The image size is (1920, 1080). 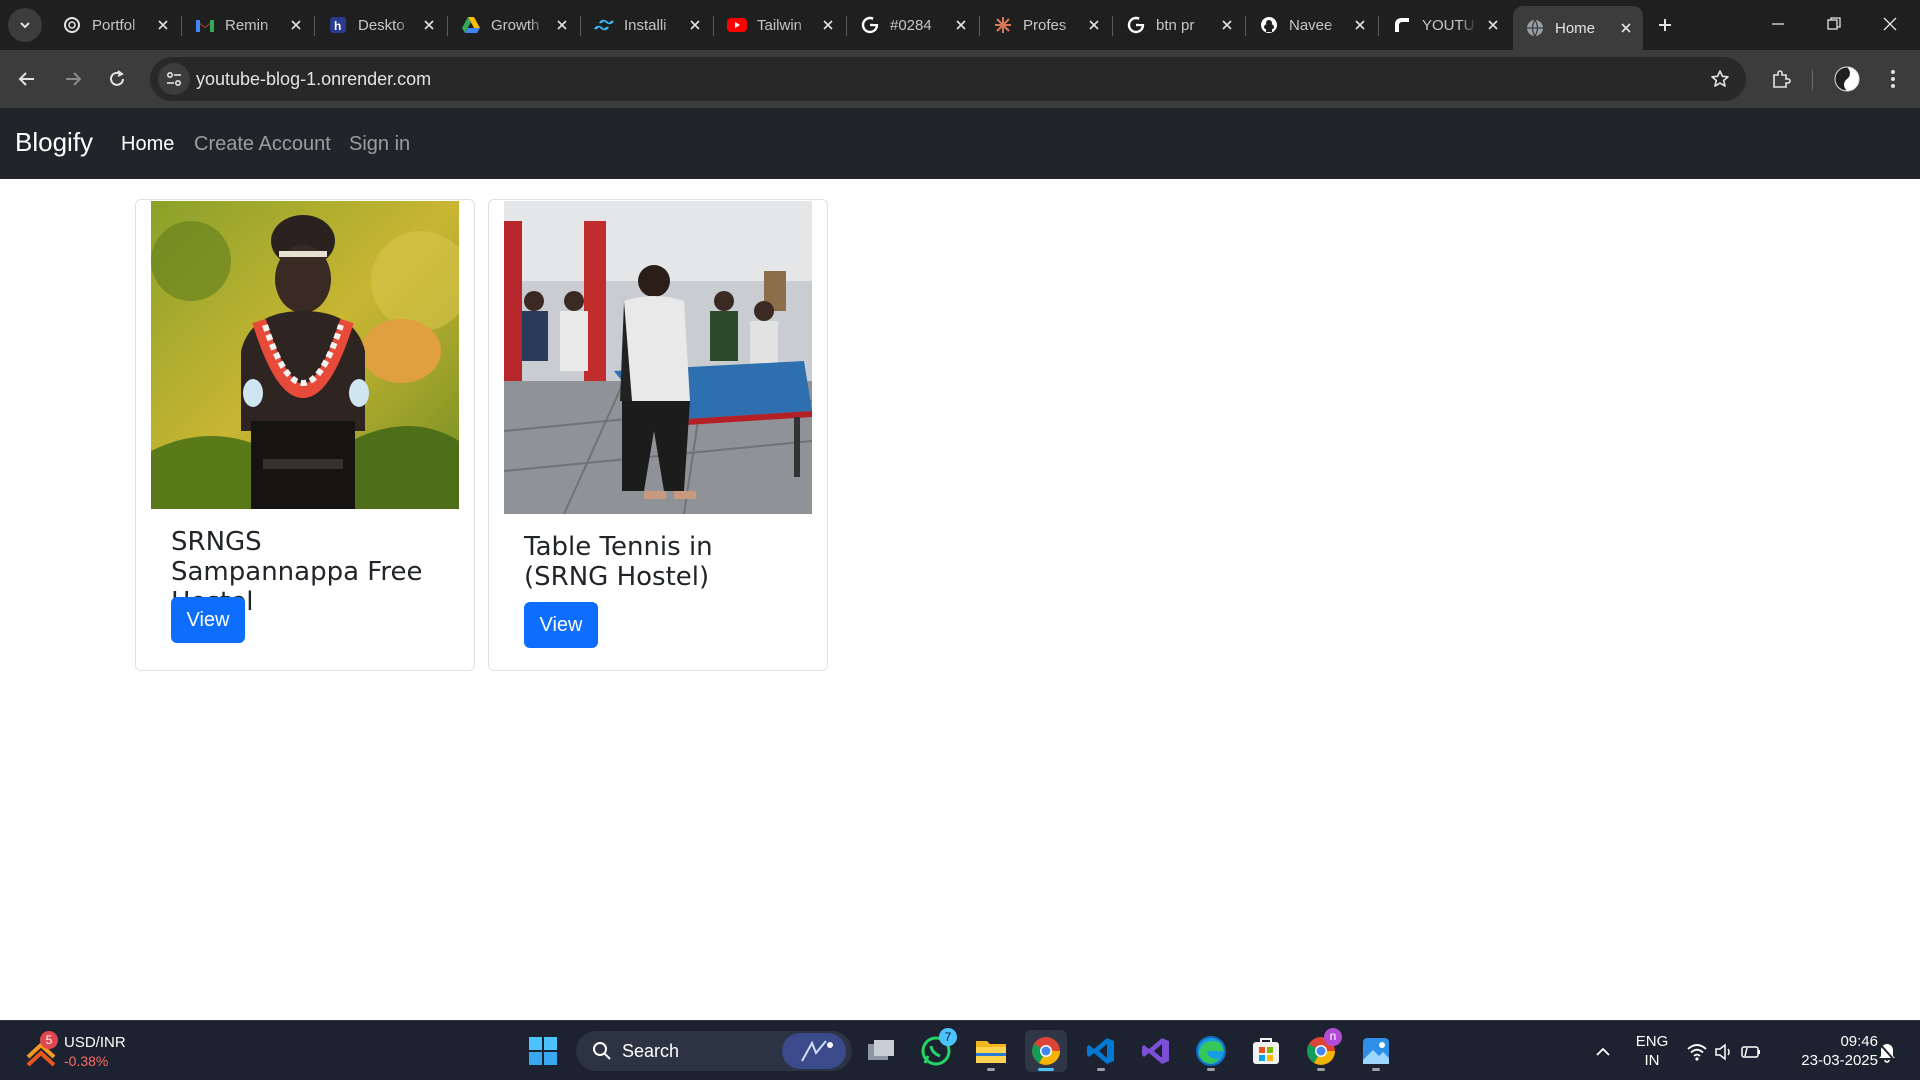 I want to click on address-bar: youtube-blog-1.onrender.com, so click(x=948, y=79).